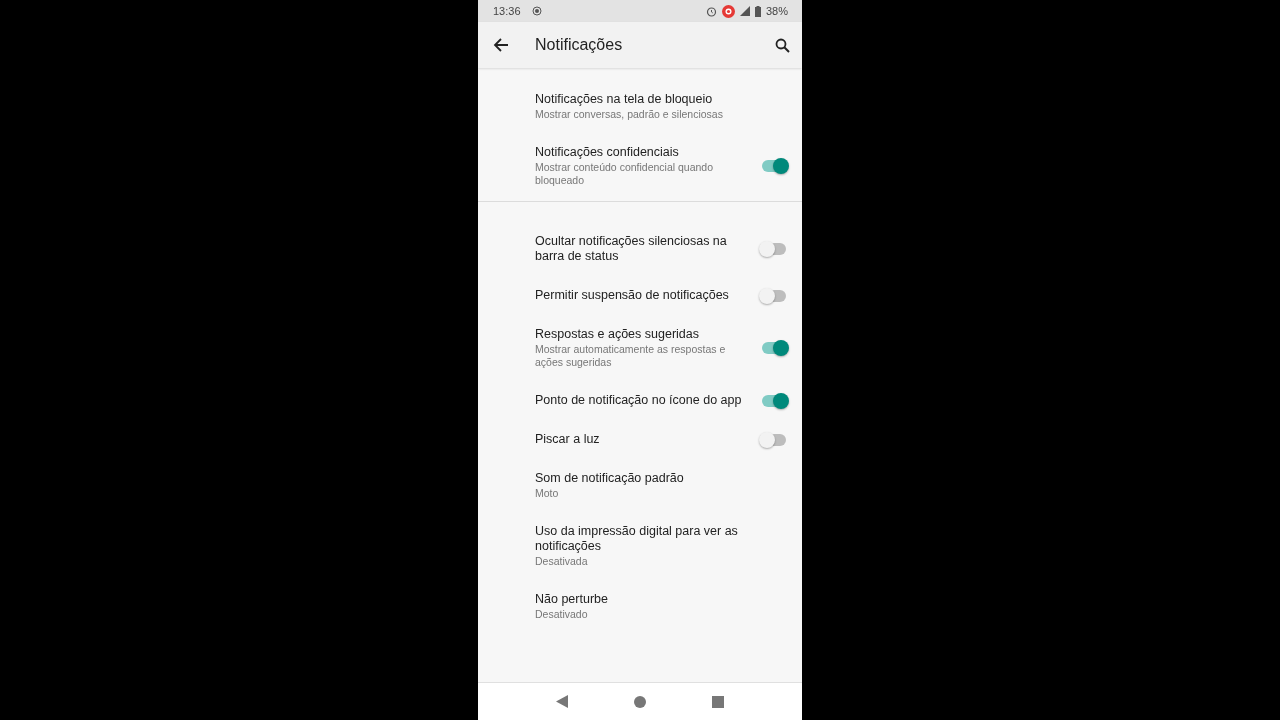 This screenshot has width=1280, height=720. What do you see at coordinates (640, 606) in the screenshot?
I see `setting-item: Não perturbe Desativado` at bounding box center [640, 606].